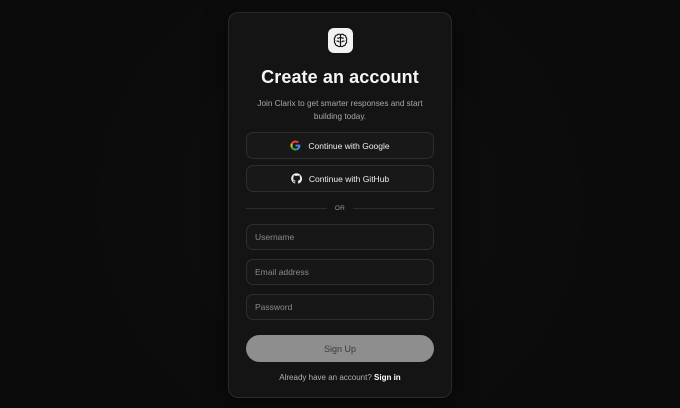 The height and width of the screenshot is (408, 680). I want to click on or-divider: OR, so click(340, 208).